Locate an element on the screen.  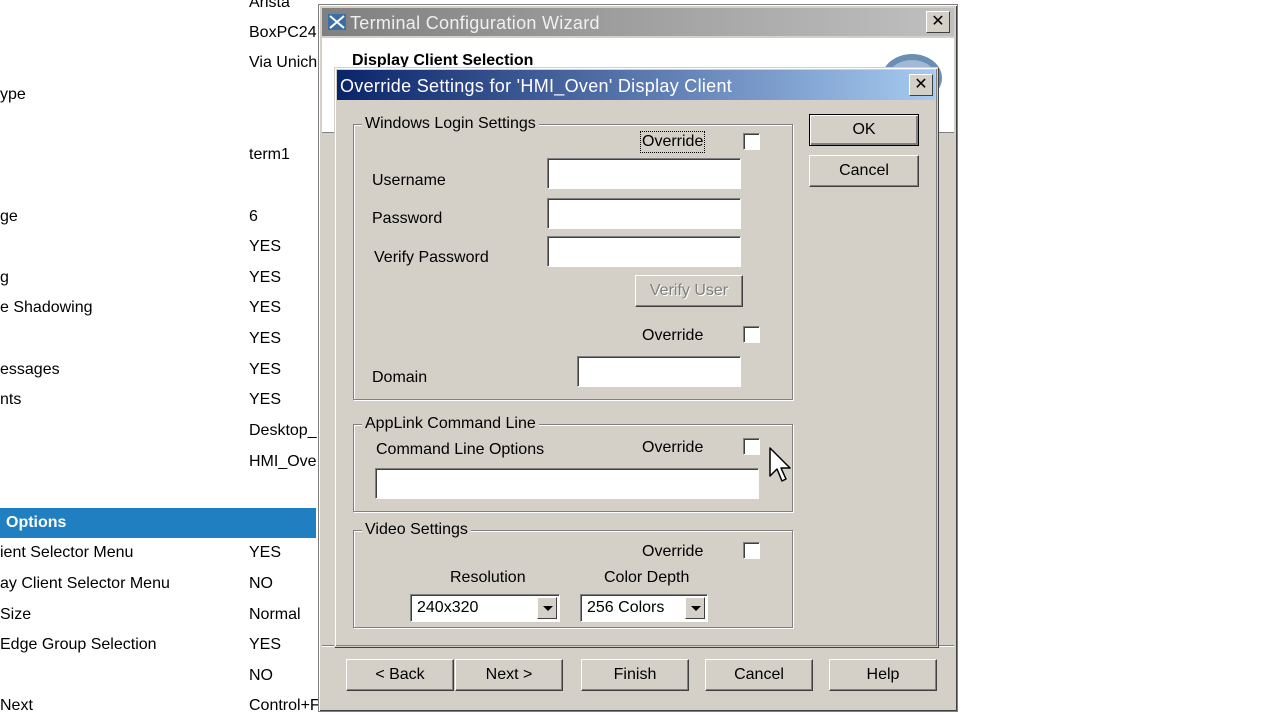
resolution-label: Resolution is located at coordinates (488, 577).